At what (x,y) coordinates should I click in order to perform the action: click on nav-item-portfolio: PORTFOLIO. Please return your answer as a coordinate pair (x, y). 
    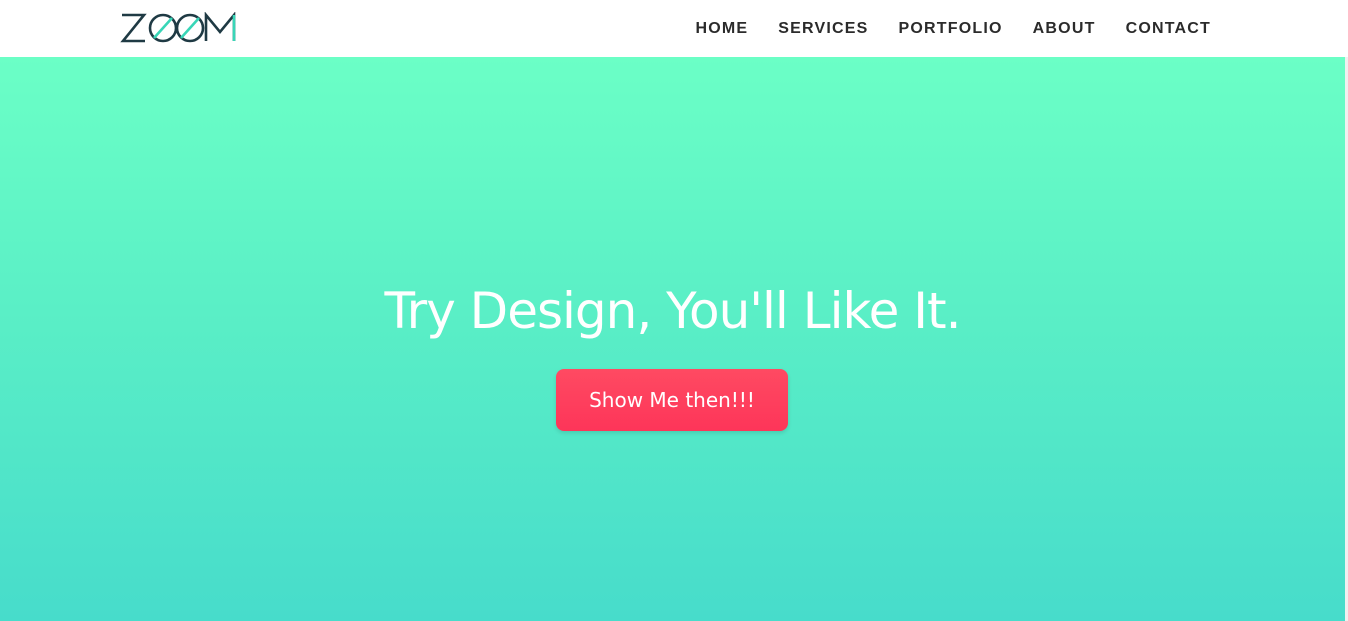
    Looking at the image, I should click on (951, 29).